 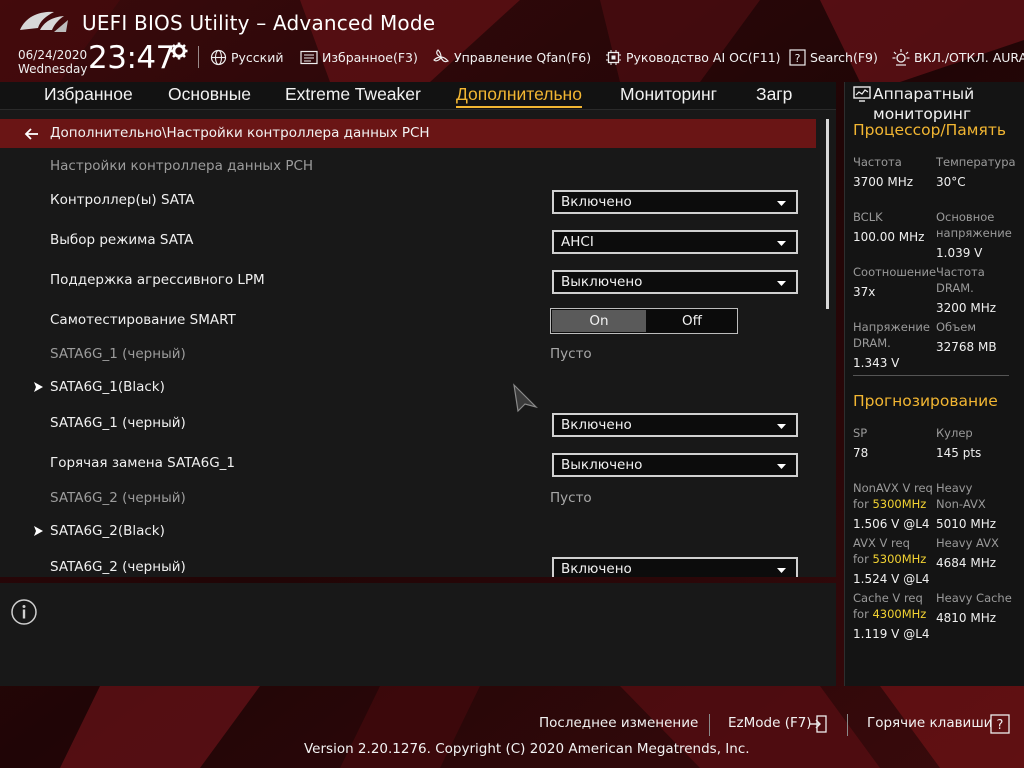 What do you see at coordinates (143, 320) in the screenshot?
I see `smart-label: Самотестирование SMART` at bounding box center [143, 320].